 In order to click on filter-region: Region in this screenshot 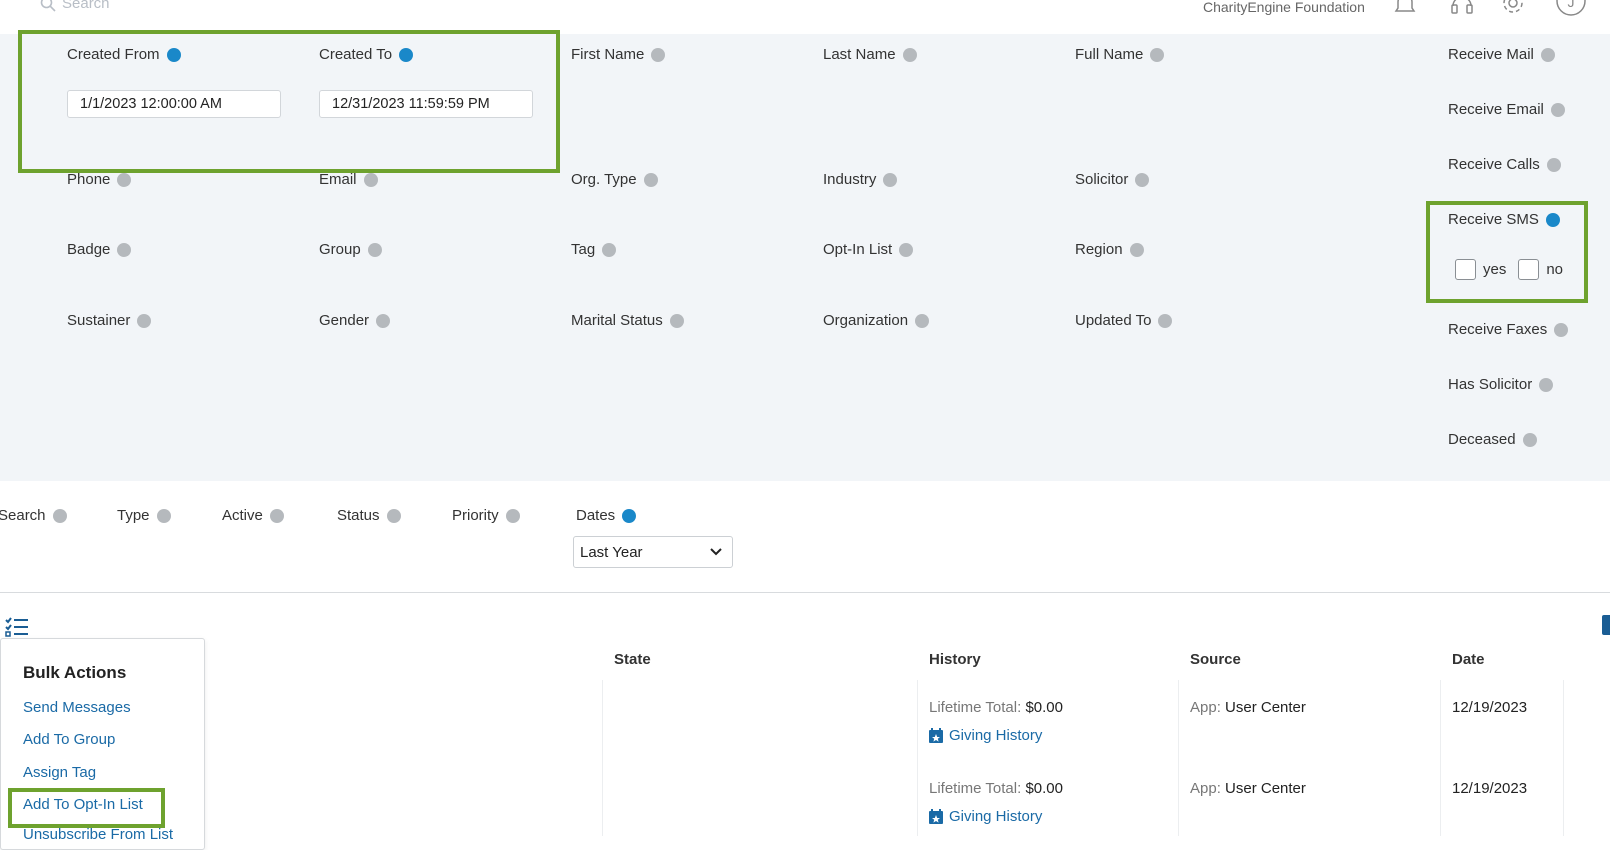, I will do `click(1109, 249)`.